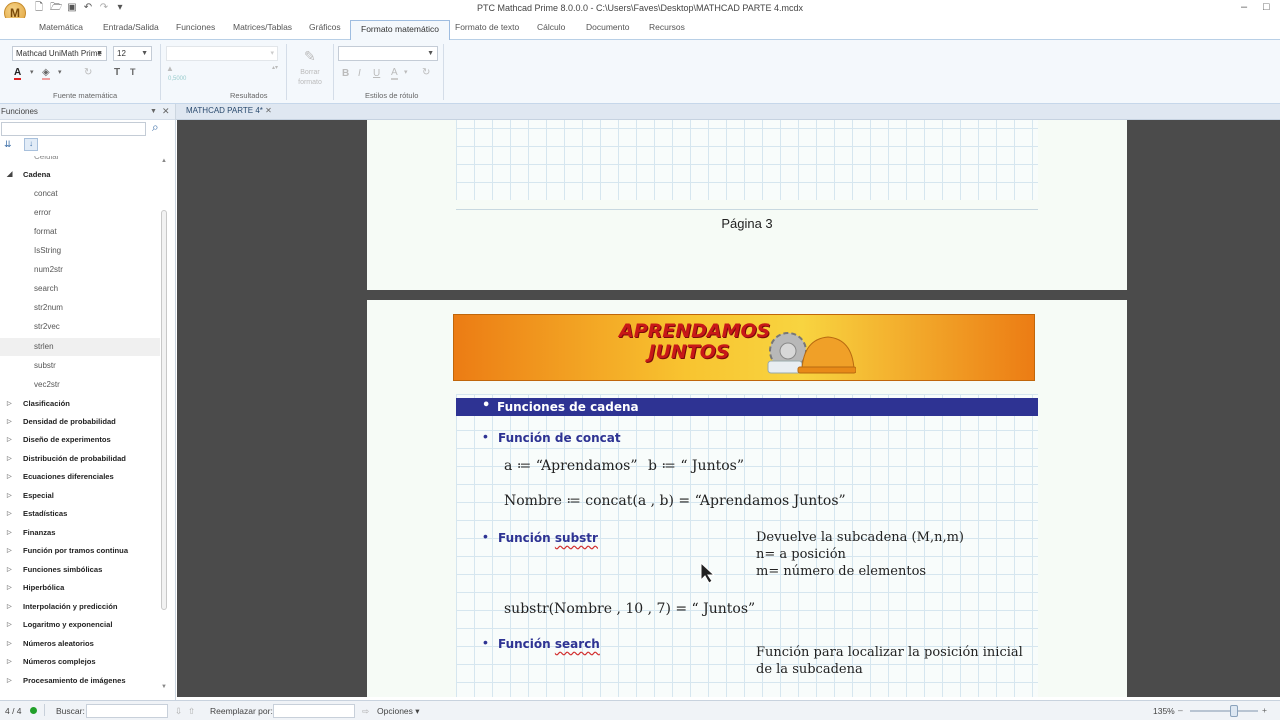 This screenshot has height=720, width=1280. Describe the element at coordinates (155, 127) in the screenshot. I see `search-icon: ⌕` at that location.